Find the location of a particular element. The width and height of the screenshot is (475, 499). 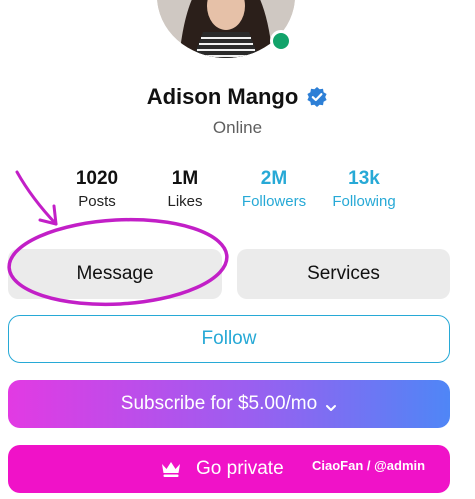

follow-button: Follow is located at coordinates (229, 339).